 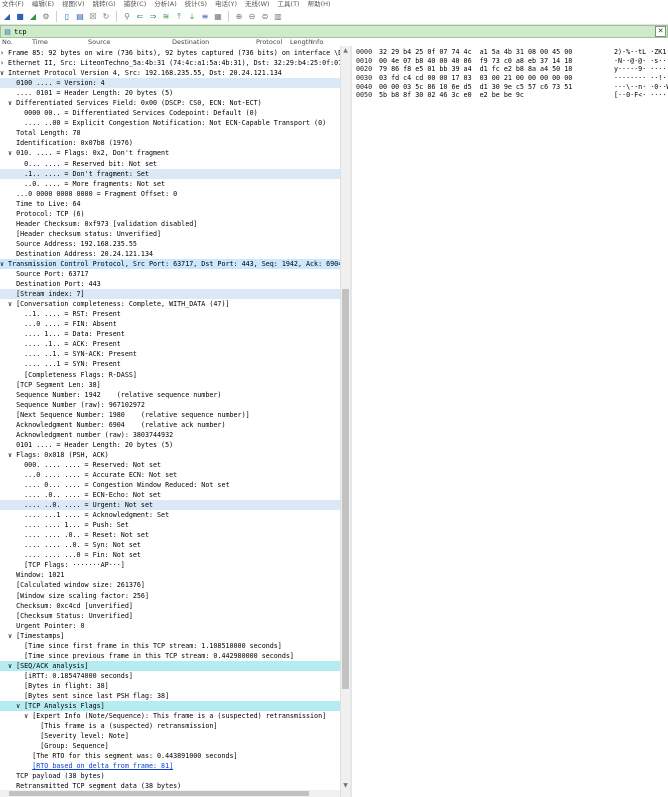 I want to click on detail-row: [Bytes sent since last PSH flag: 38], so click(x=170, y=696).